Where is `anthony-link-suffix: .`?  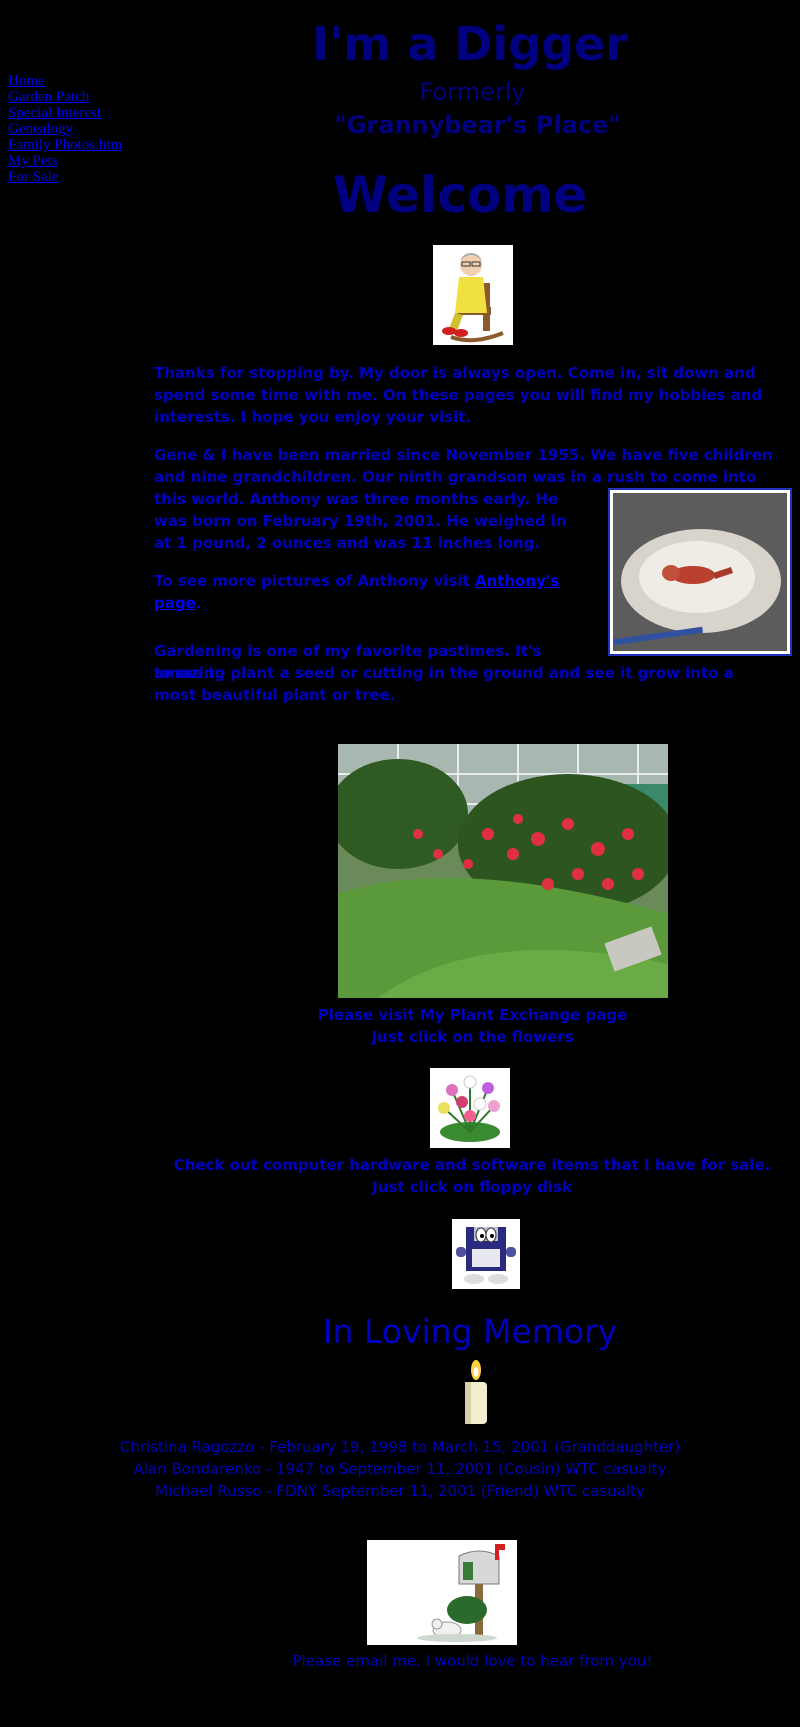
anthony-link-suffix: . is located at coordinates (198, 603).